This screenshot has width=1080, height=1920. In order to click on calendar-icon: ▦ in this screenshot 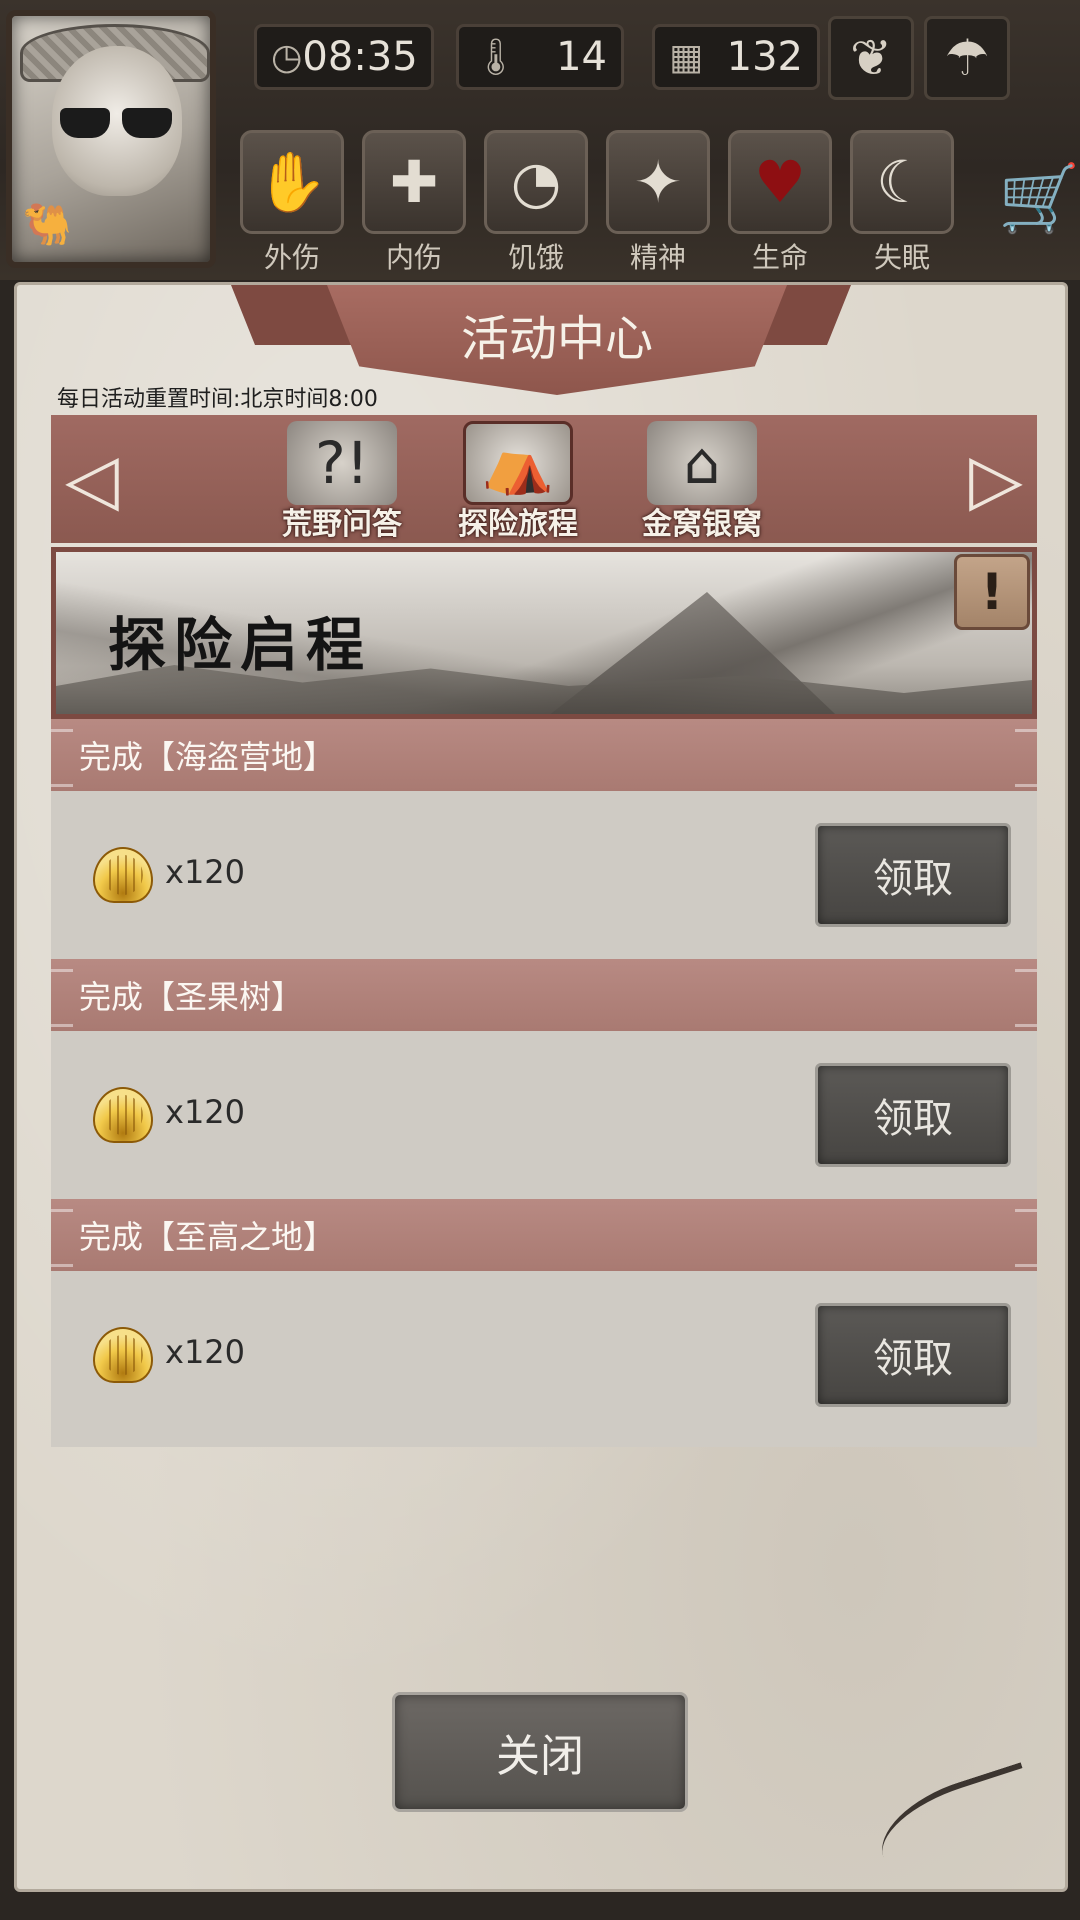, I will do `click(686, 57)`.